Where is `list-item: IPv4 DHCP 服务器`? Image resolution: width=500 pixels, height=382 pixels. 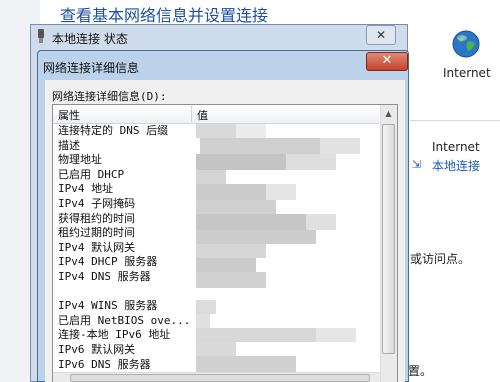
list-item: IPv4 DHCP 服务器 is located at coordinates (124, 262).